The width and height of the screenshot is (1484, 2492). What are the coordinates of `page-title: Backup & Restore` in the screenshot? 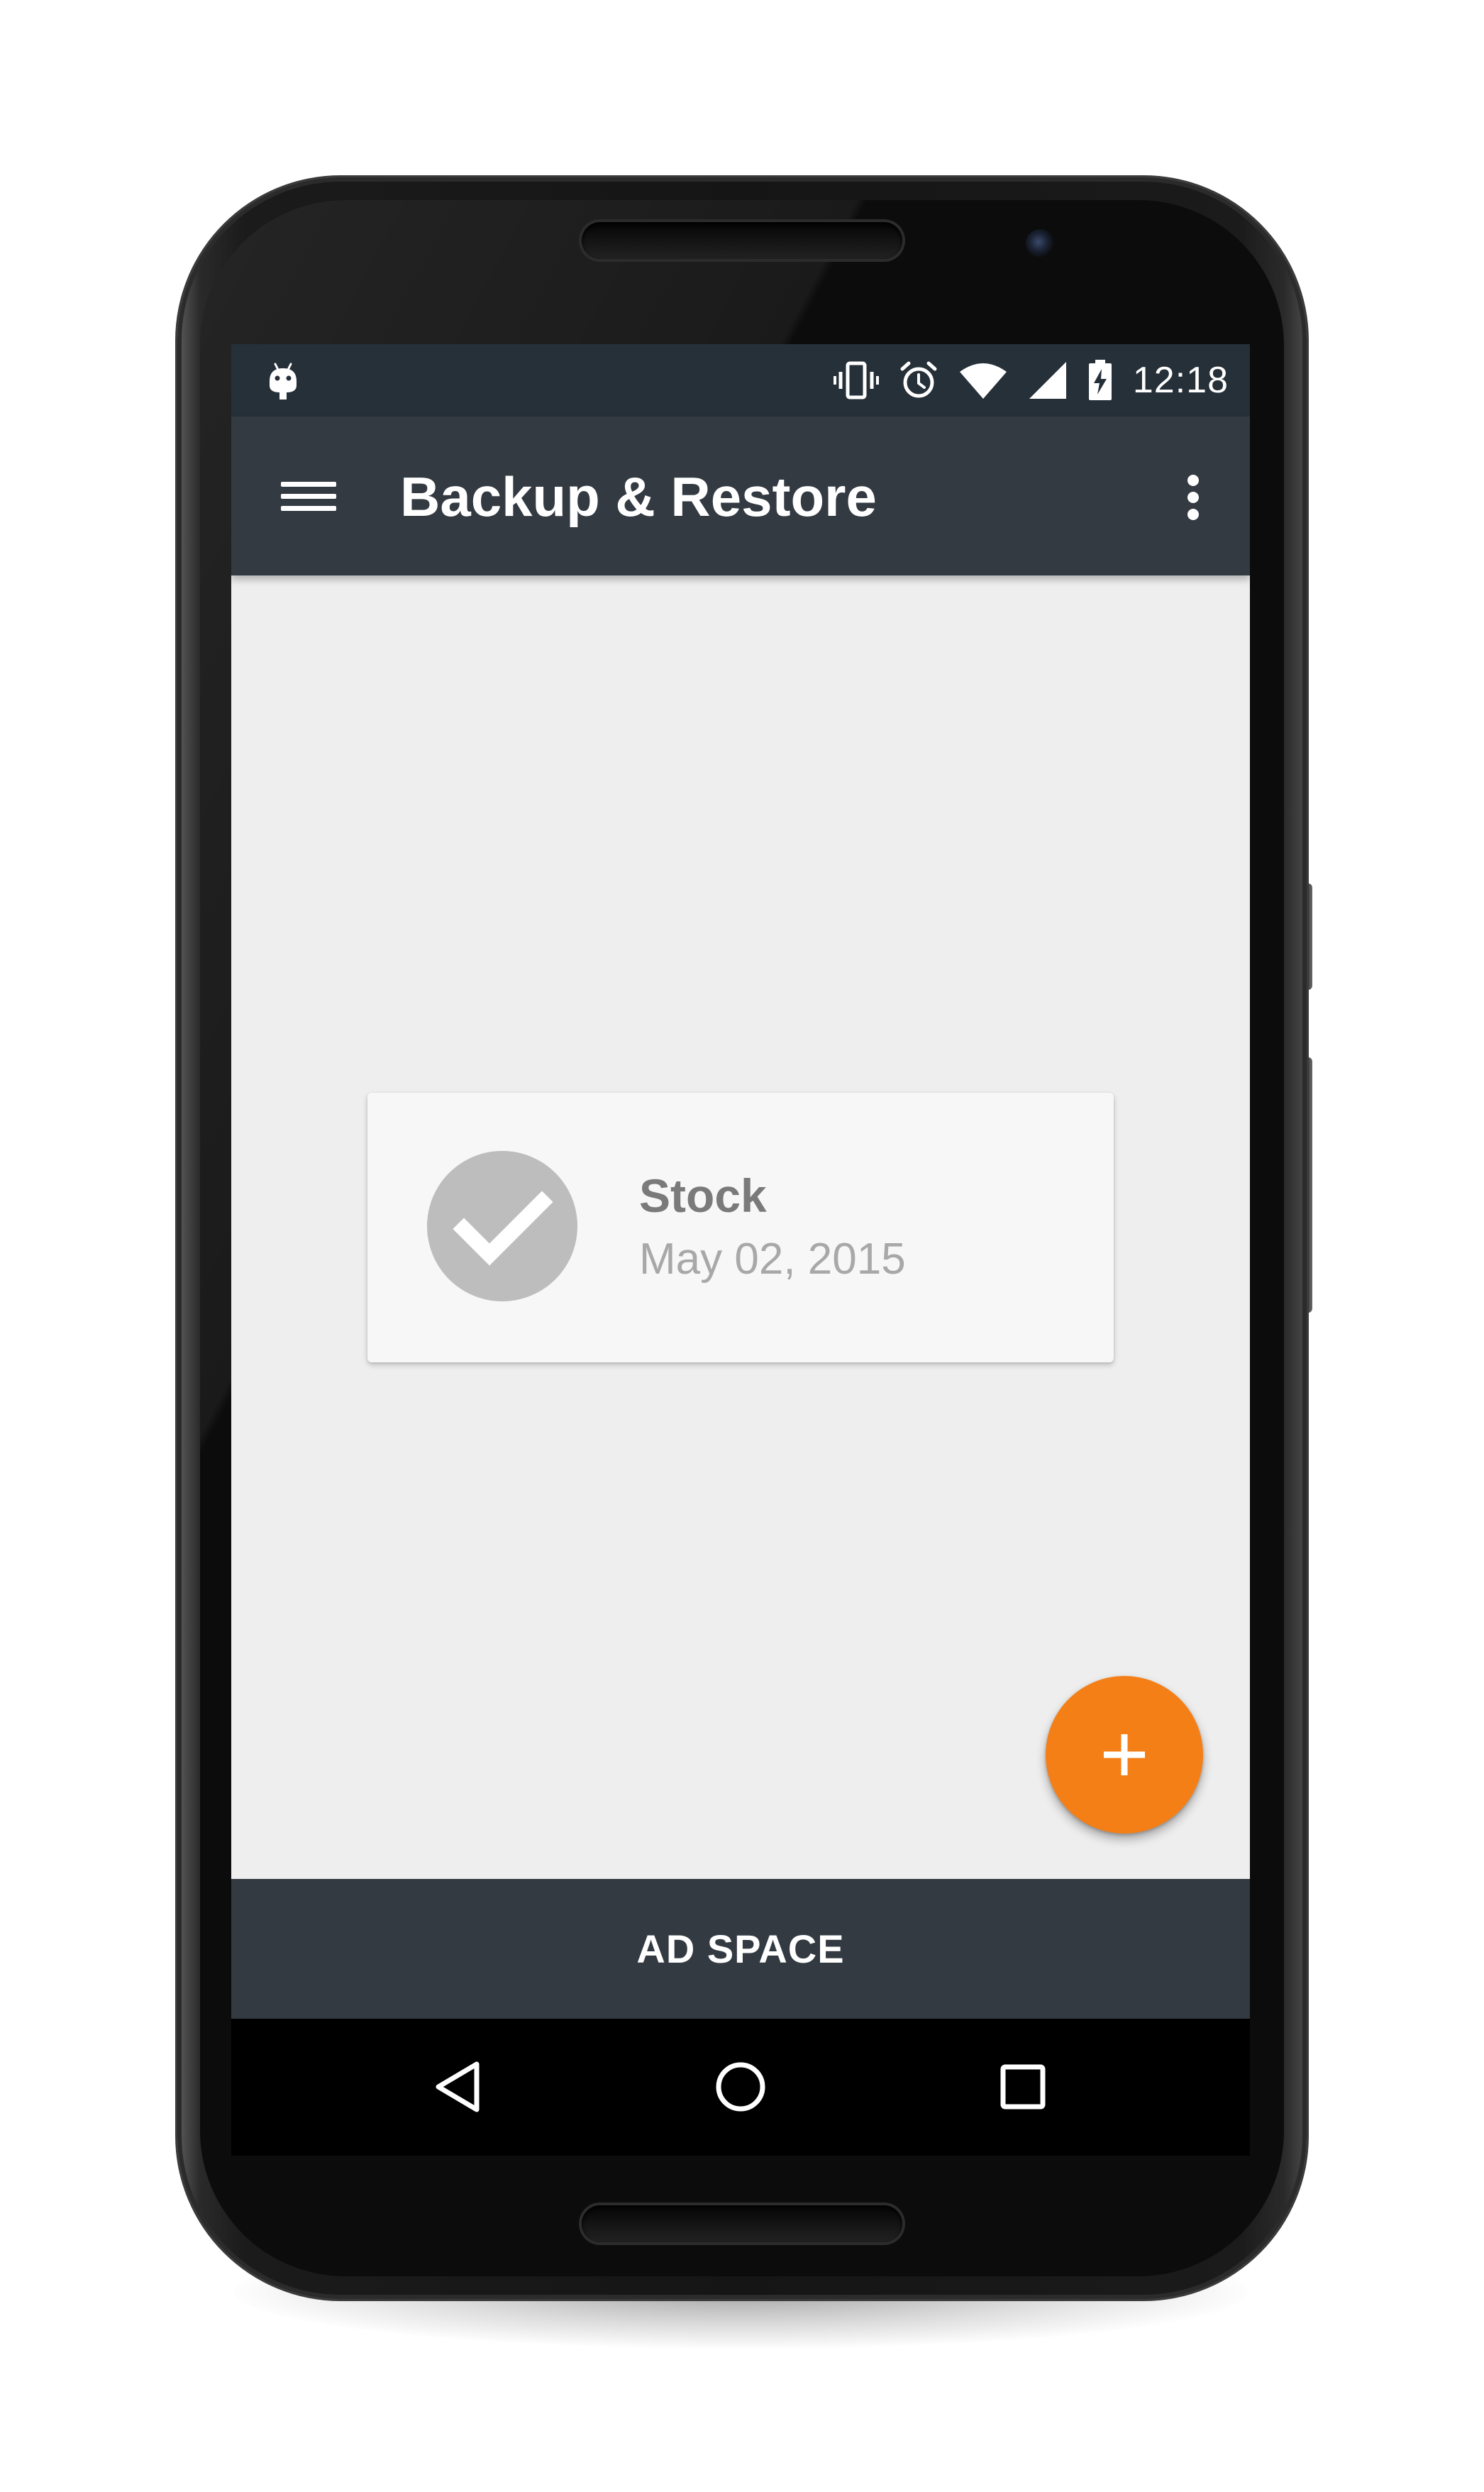 It's located at (638, 496).